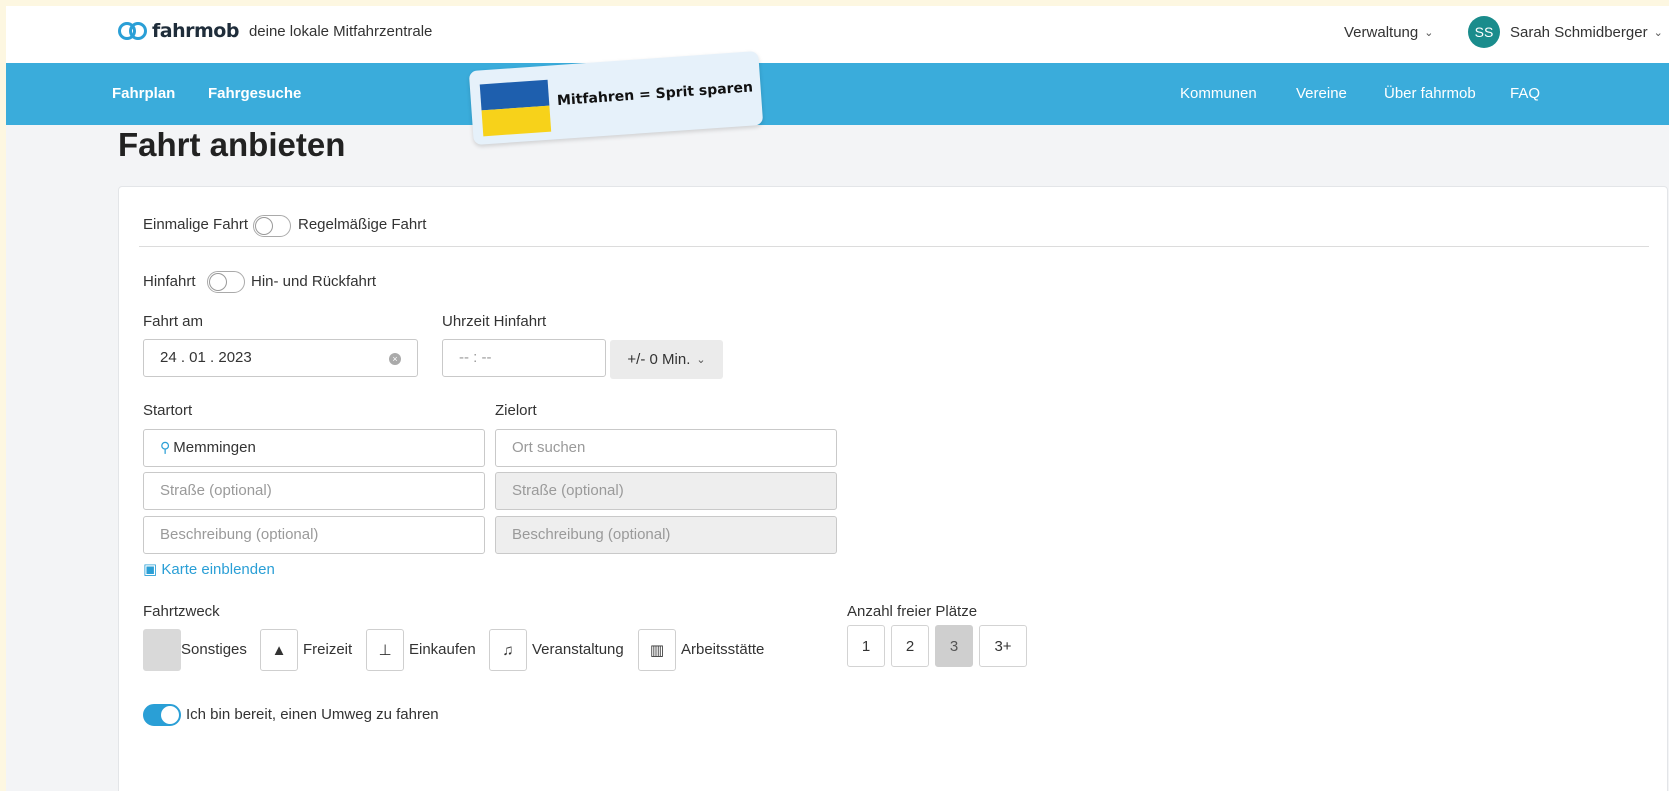 Image resolution: width=1669 pixels, height=791 pixels. I want to click on factory-icon: ▥, so click(657, 650).